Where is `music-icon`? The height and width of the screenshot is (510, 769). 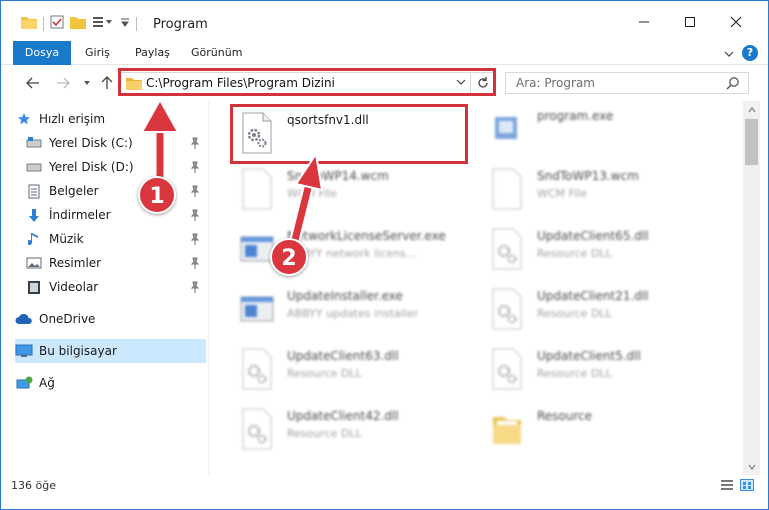 music-icon is located at coordinates (34, 239).